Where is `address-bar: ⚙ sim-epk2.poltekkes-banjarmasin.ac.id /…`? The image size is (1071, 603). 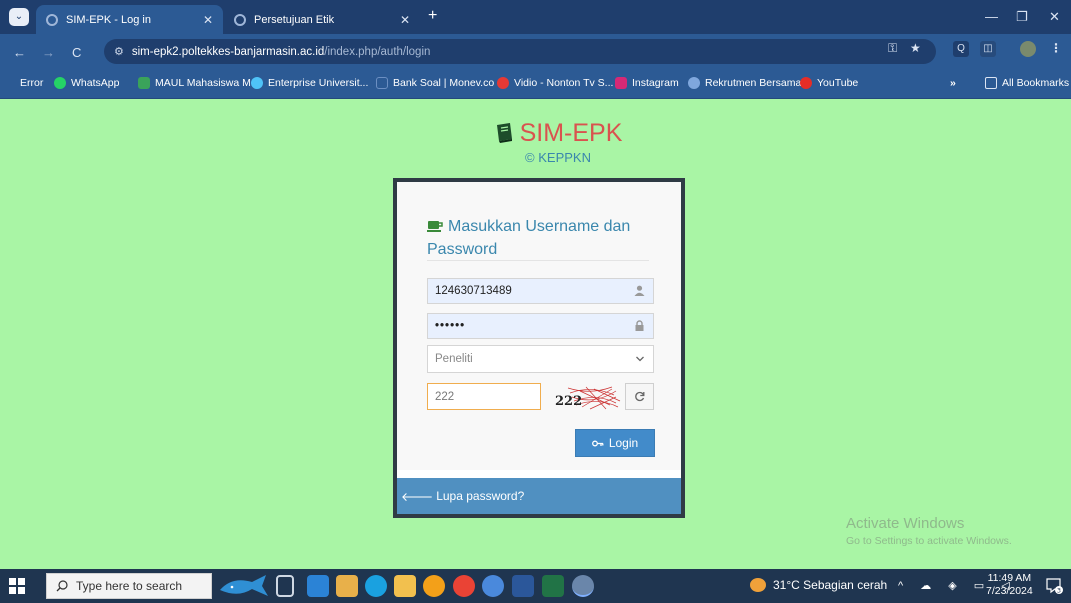 address-bar: ⚙ sim-epk2.poltekkes-banjarmasin.ac.id /… is located at coordinates (520, 51).